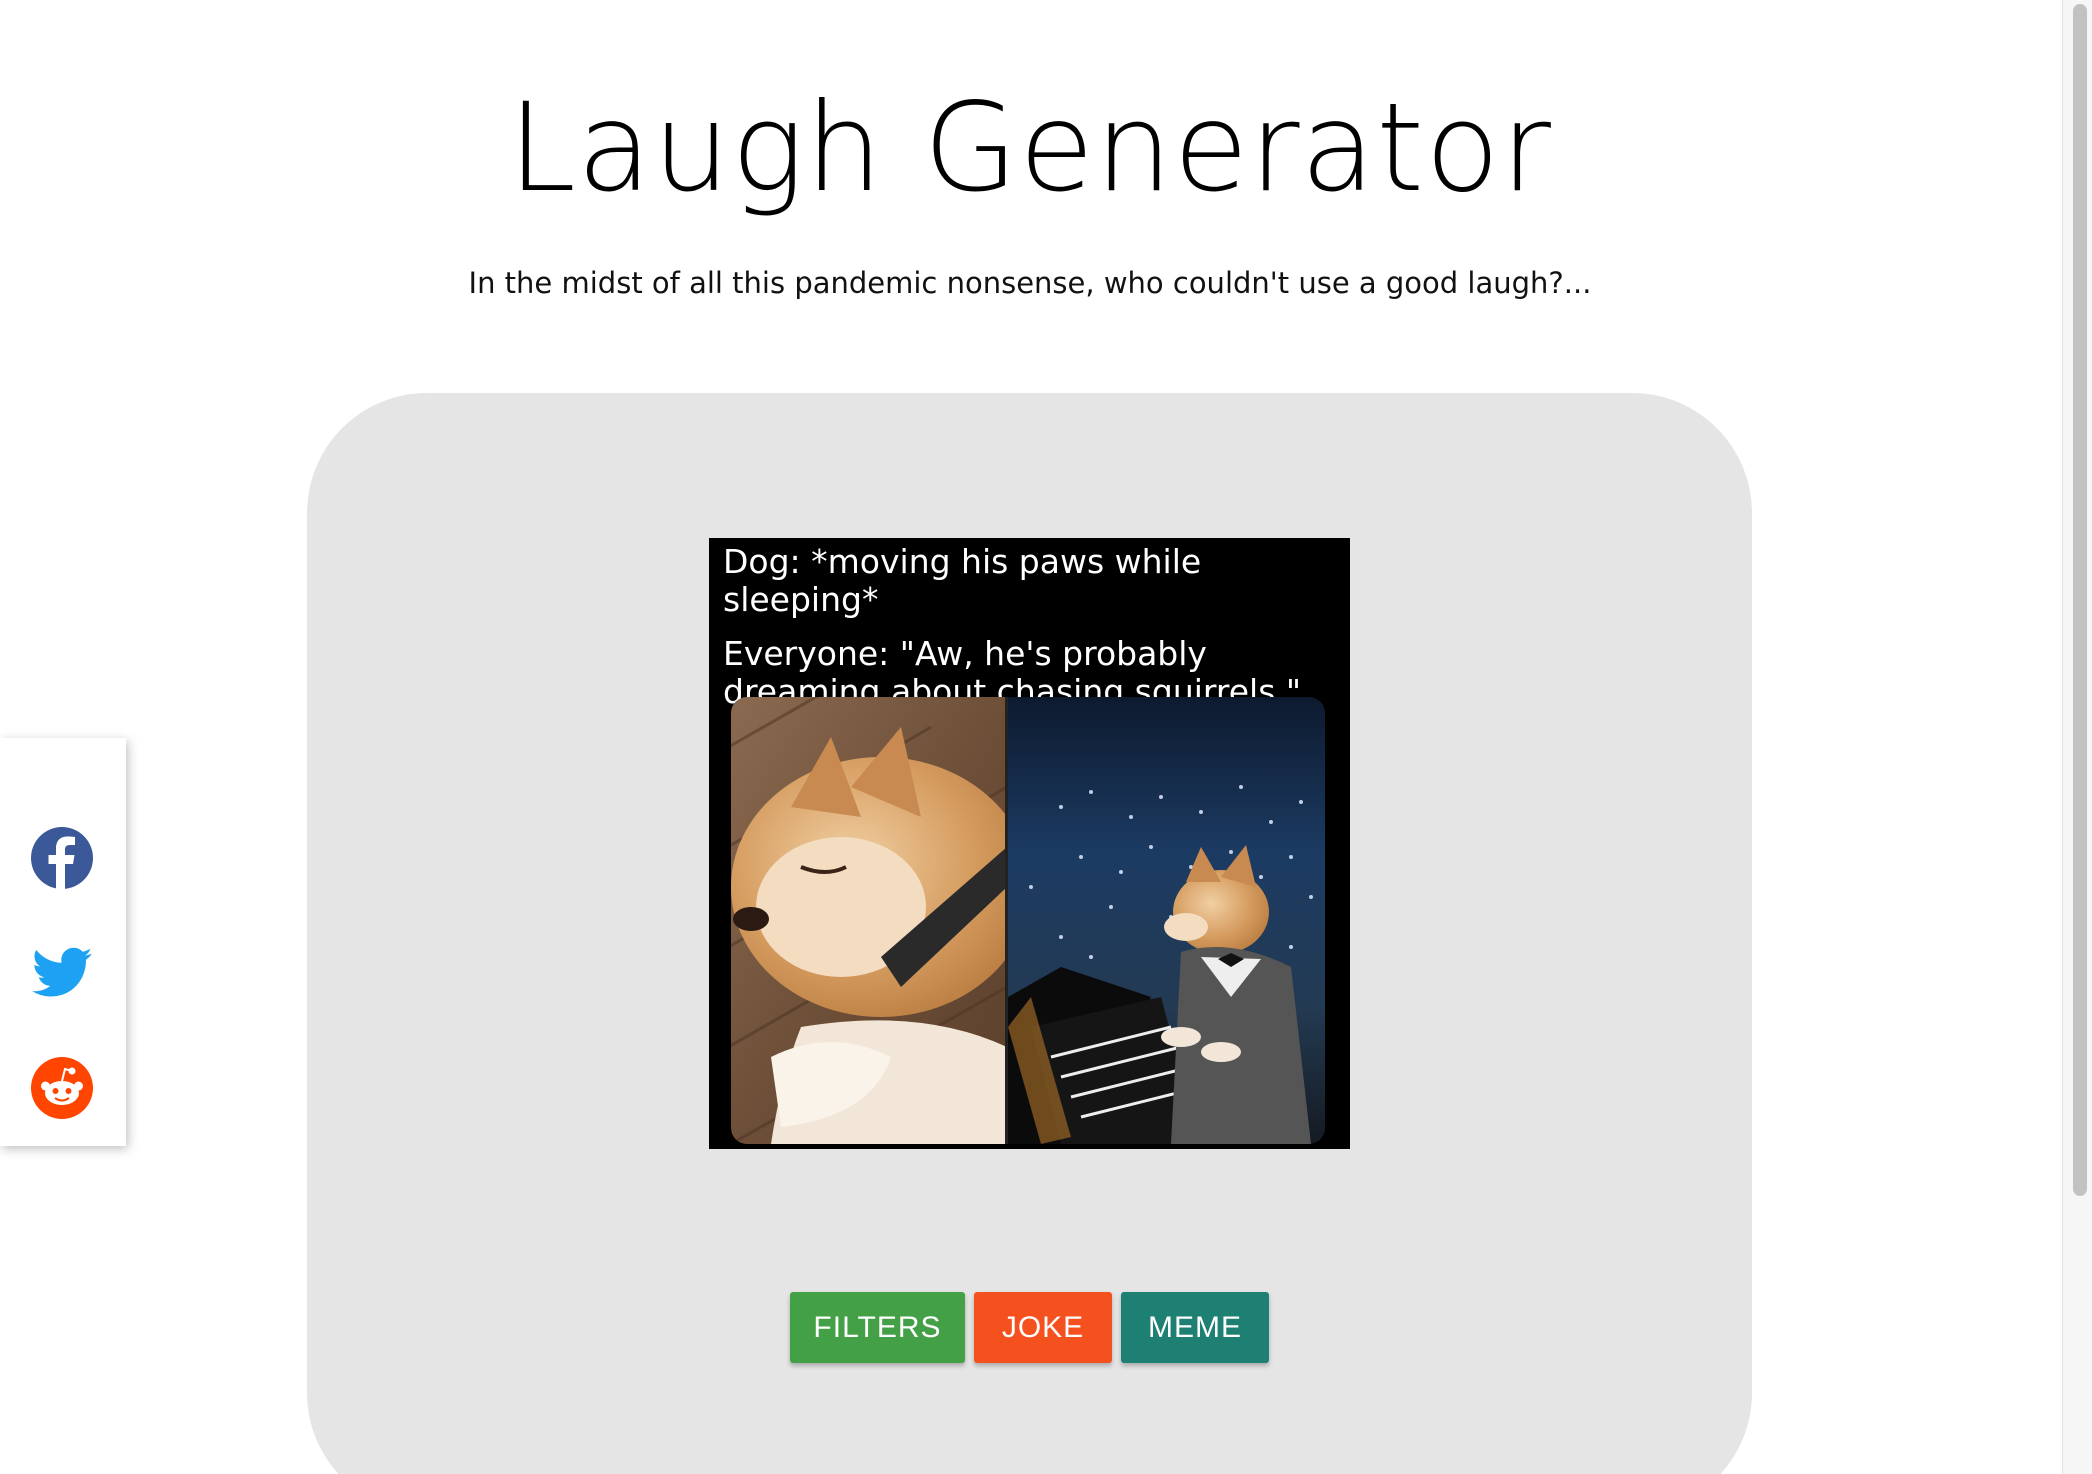 The width and height of the screenshot is (2092, 1474). Describe the element at coordinates (1030, 148) in the screenshot. I see `page-title: Laugh Generator` at that location.